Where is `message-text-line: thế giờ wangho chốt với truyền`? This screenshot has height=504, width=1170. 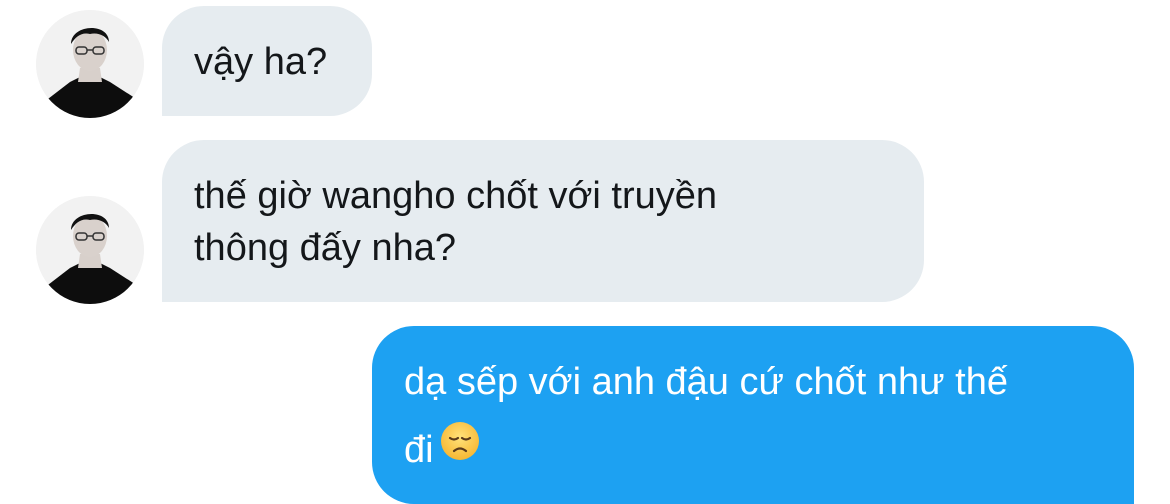
message-text-line: thế giờ wangho chốt với truyền is located at coordinates (456, 196).